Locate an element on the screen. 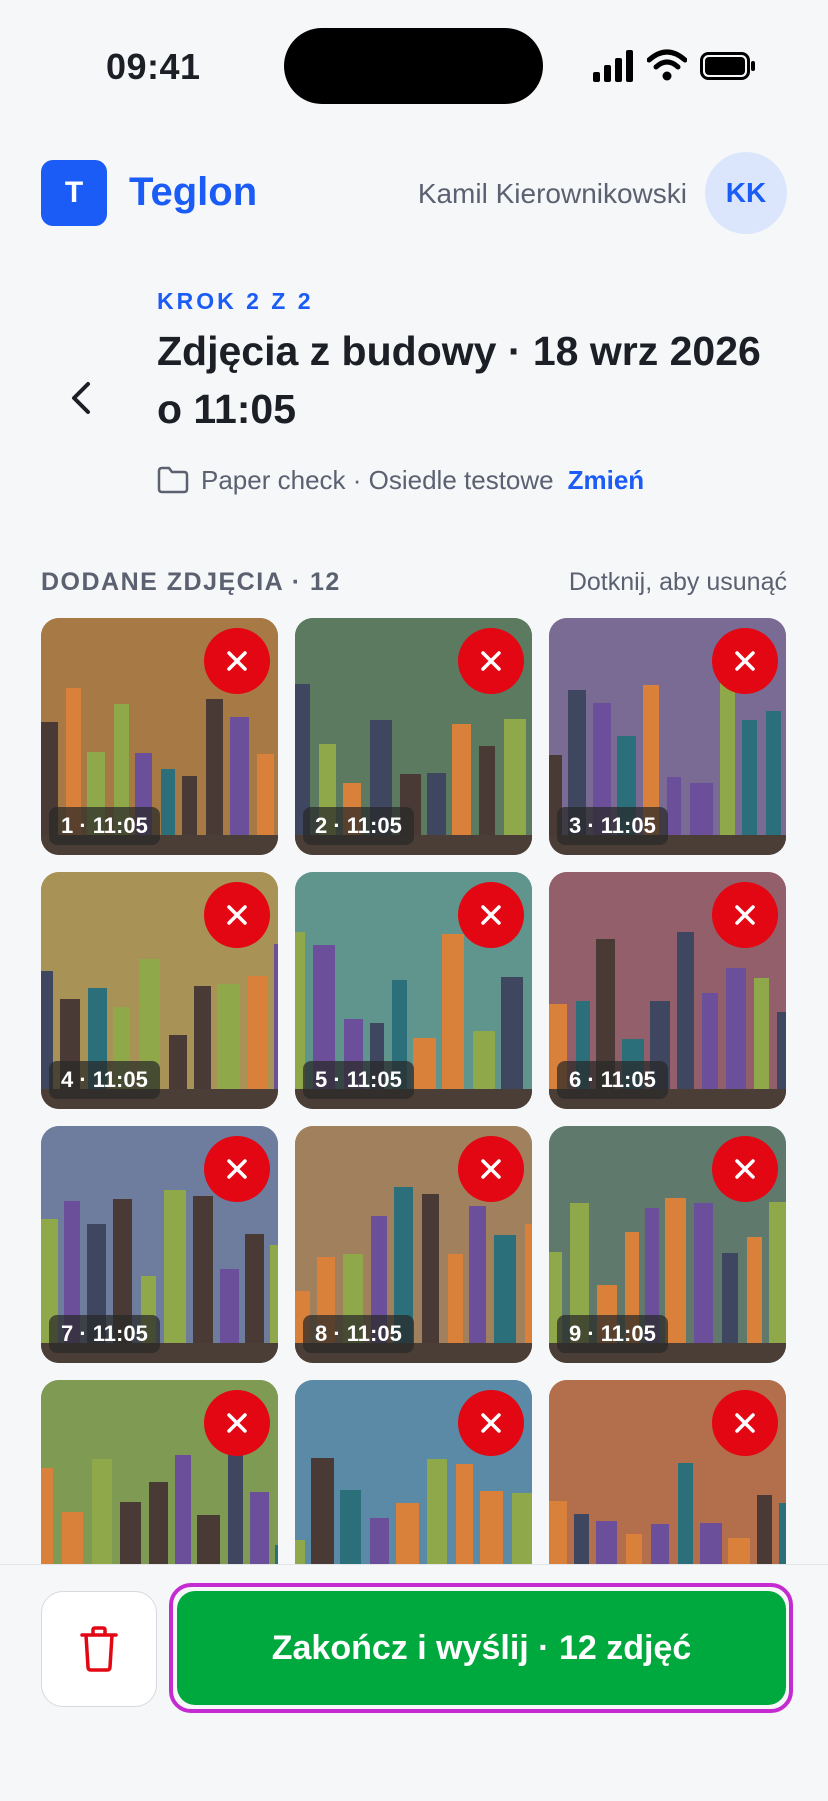  photo-thumbnail: 1 · 11:05 is located at coordinates (159, 736).